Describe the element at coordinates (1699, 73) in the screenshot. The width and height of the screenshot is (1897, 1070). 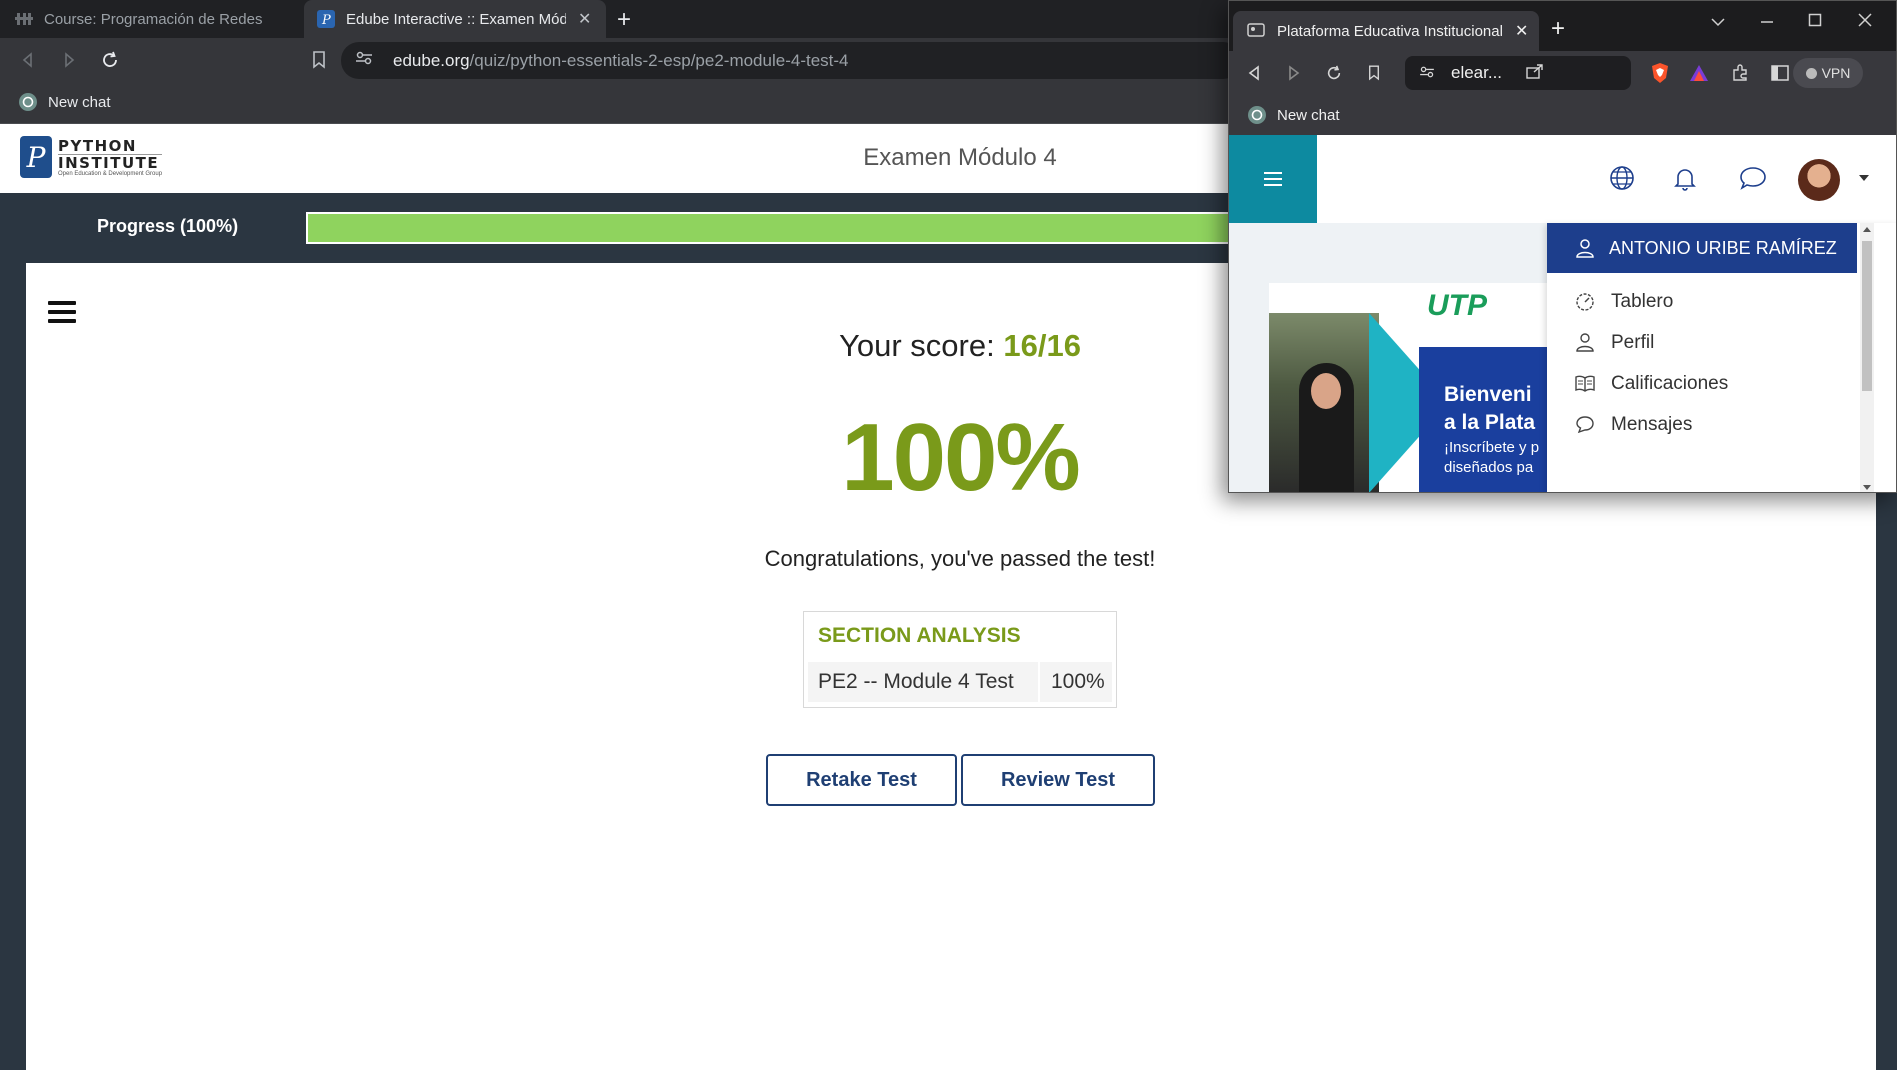
I see `brave-rewards-icon` at that location.